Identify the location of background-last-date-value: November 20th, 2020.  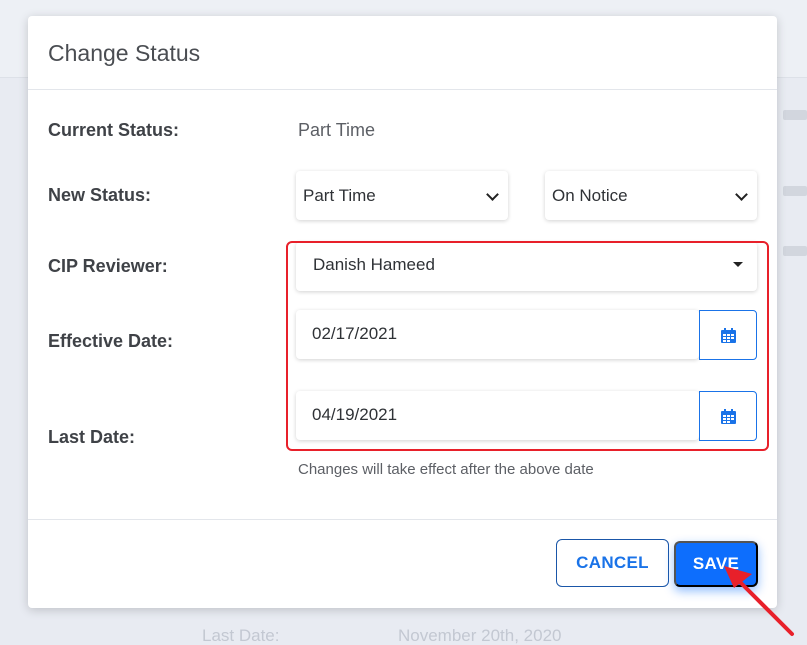
(480, 635).